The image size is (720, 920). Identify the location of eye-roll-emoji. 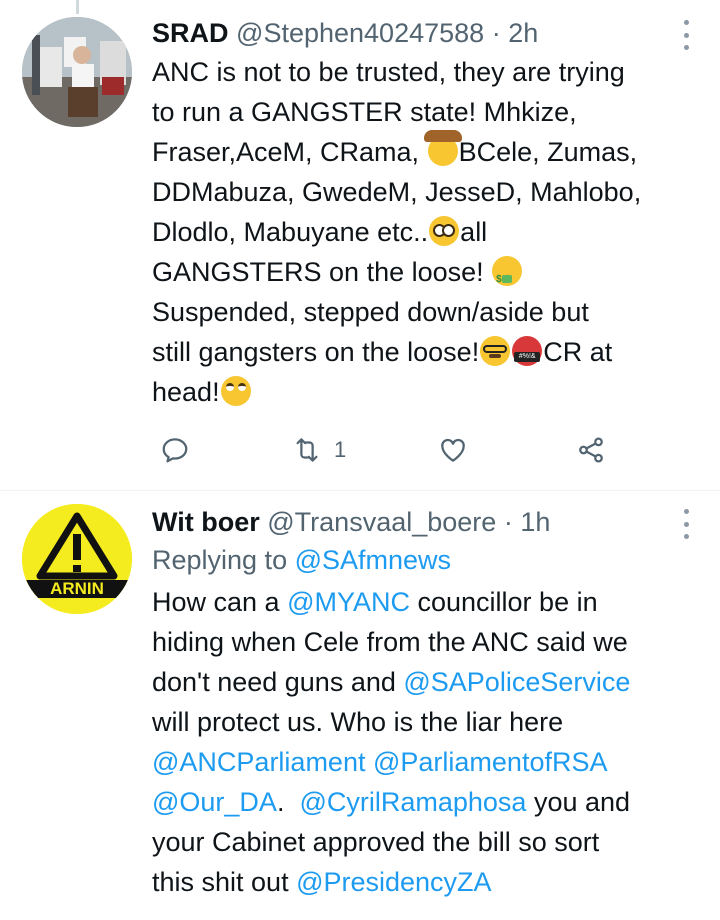
(235, 391).